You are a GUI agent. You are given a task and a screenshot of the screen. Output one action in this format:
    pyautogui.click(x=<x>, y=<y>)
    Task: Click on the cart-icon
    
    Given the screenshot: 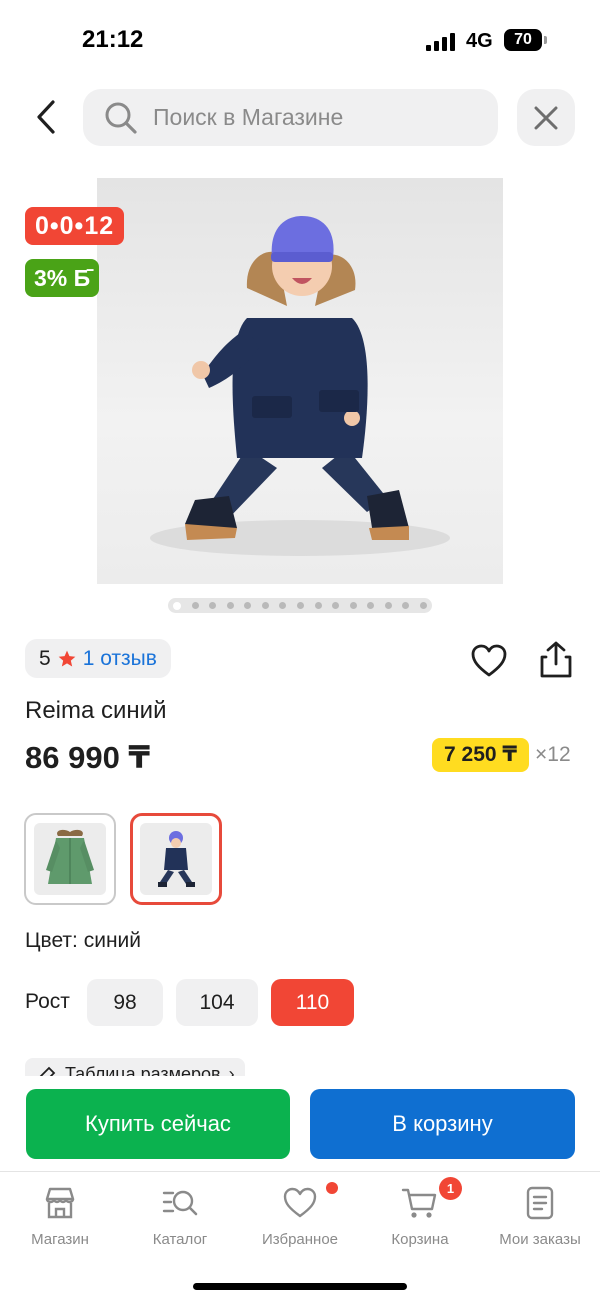 What is the action you would take?
    pyautogui.click(x=419, y=1203)
    